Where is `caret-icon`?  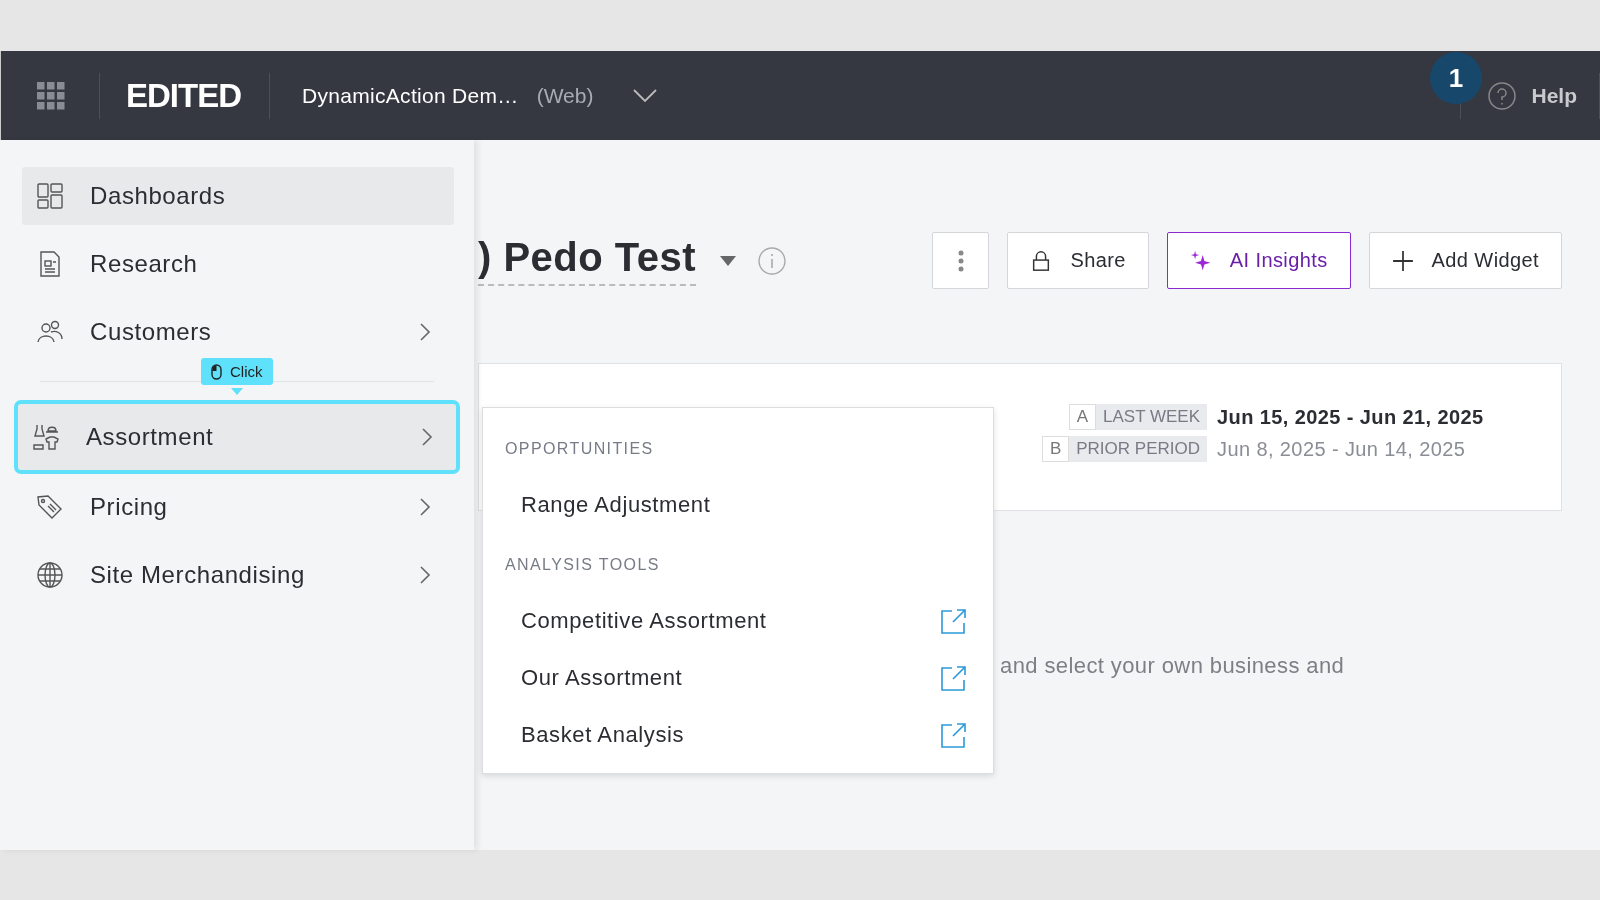 caret-icon is located at coordinates (728, 260).